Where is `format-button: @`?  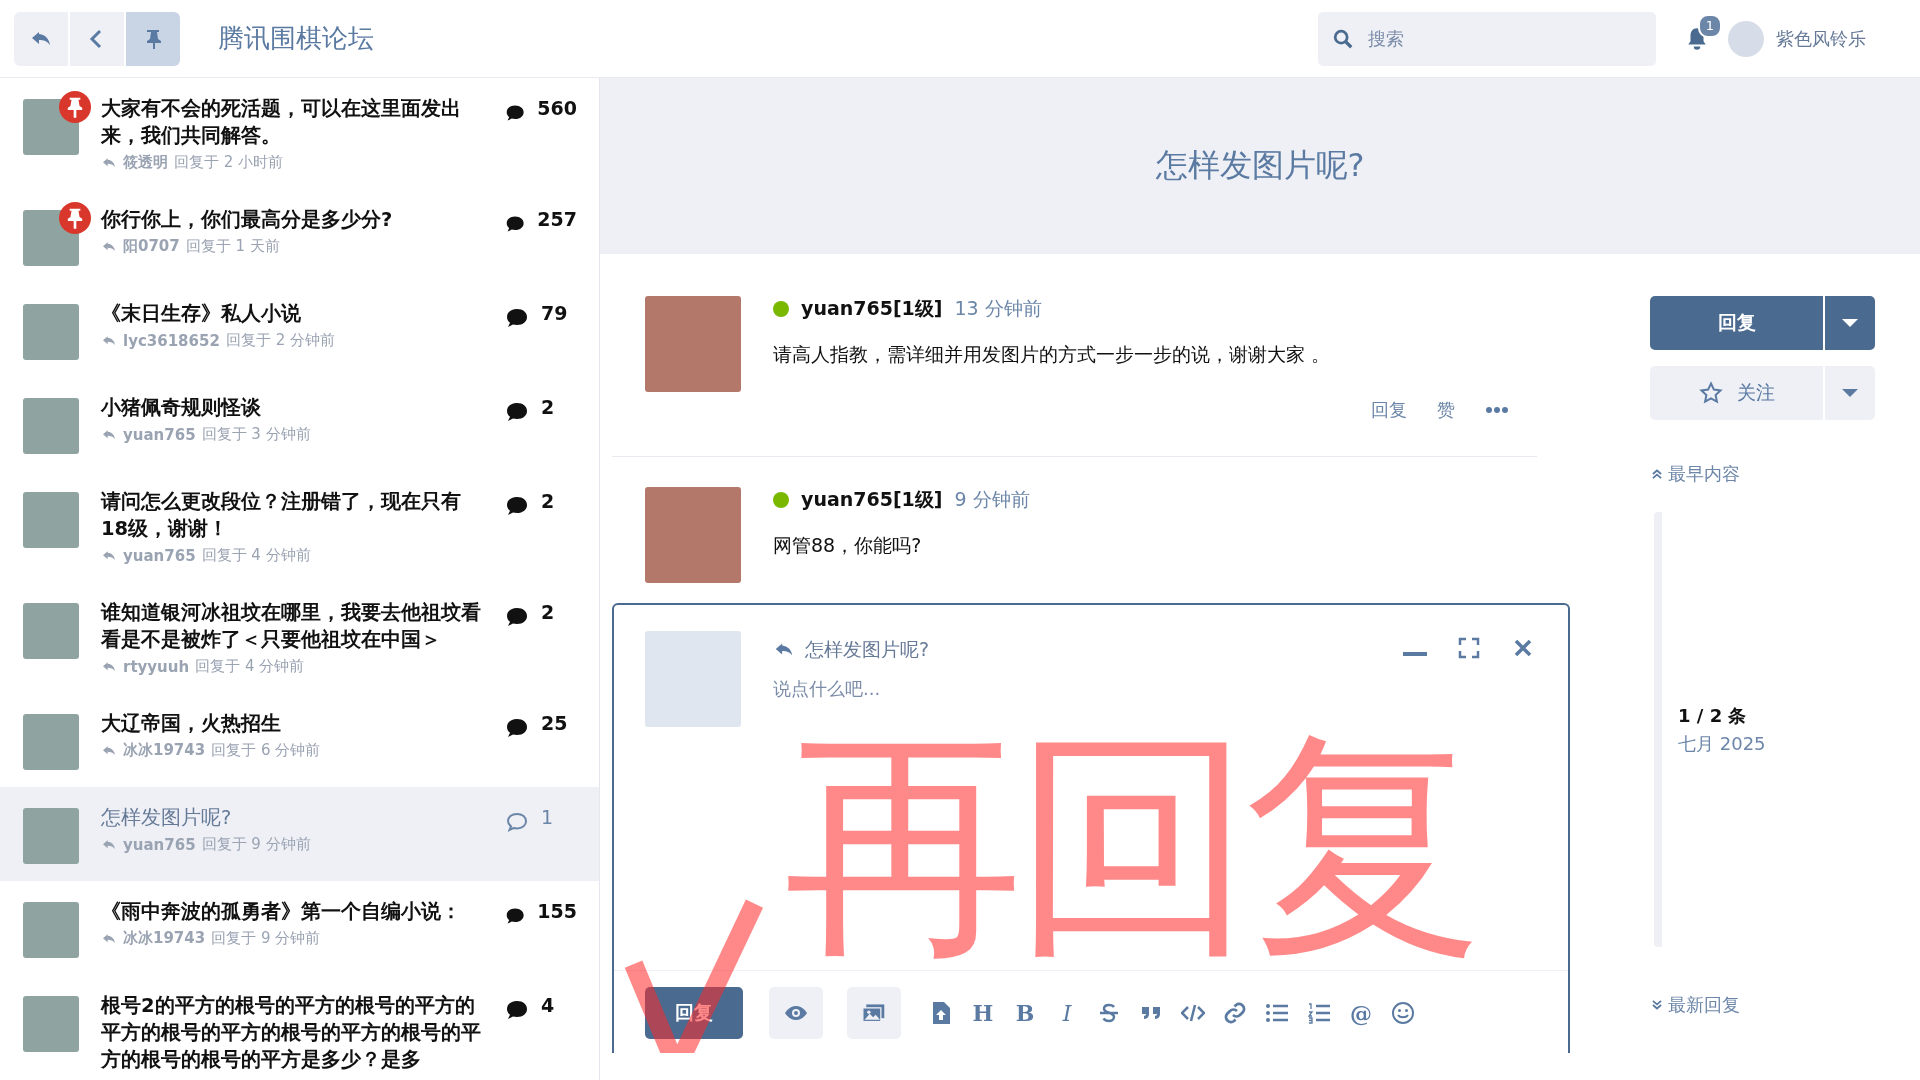
format-button: @ is located at coordinates (1361, 1013).